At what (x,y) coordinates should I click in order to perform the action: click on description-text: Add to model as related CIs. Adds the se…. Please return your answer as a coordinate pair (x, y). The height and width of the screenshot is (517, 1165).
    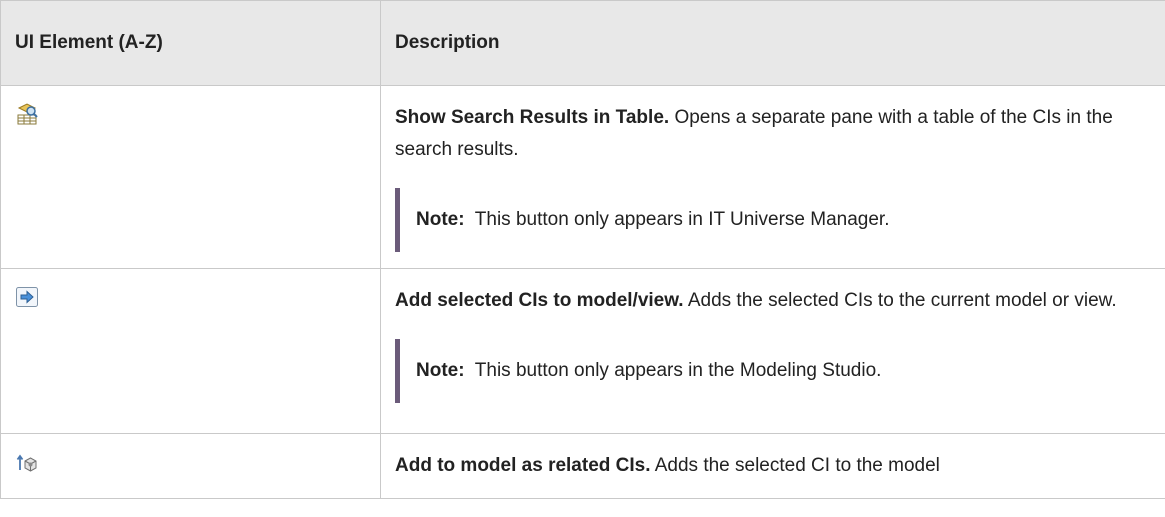
    Looking at the image, I should click on (770, 466).